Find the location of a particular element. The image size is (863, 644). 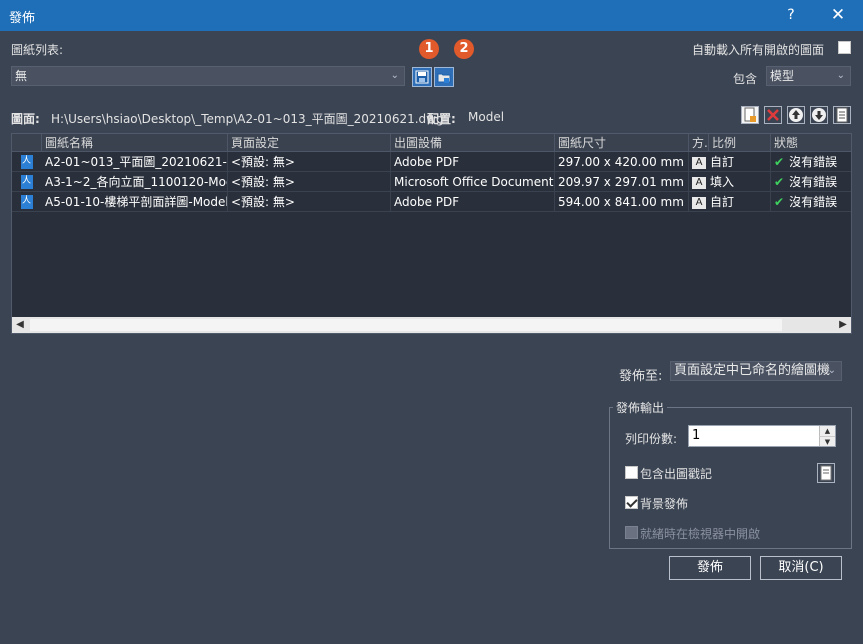

open-folder-icon is located at coordinates (444, 78).